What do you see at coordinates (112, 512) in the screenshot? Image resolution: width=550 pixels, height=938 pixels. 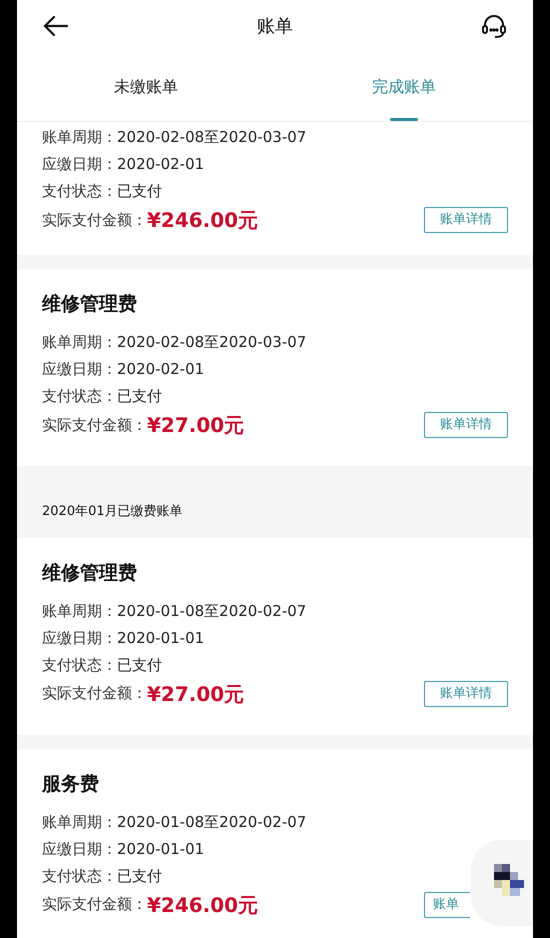 I see `month-heading: 2020年01月已缴费账单` at bounding box center [112, 512].